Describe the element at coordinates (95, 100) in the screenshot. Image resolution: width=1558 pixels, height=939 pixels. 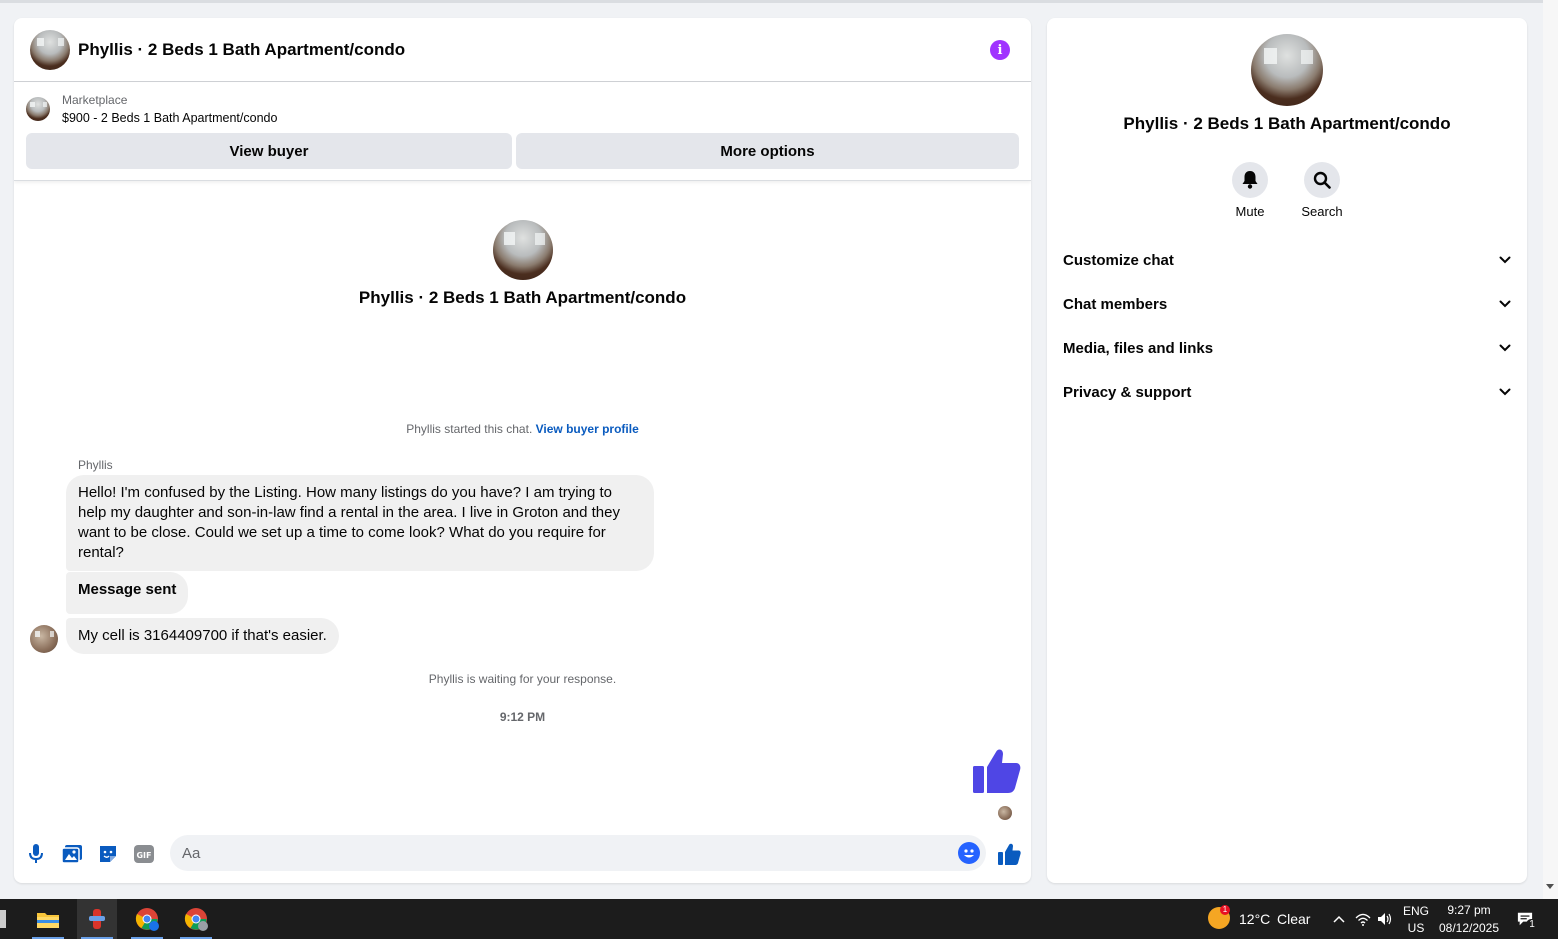
I see `marketplace-label: Marketplace` at that location.